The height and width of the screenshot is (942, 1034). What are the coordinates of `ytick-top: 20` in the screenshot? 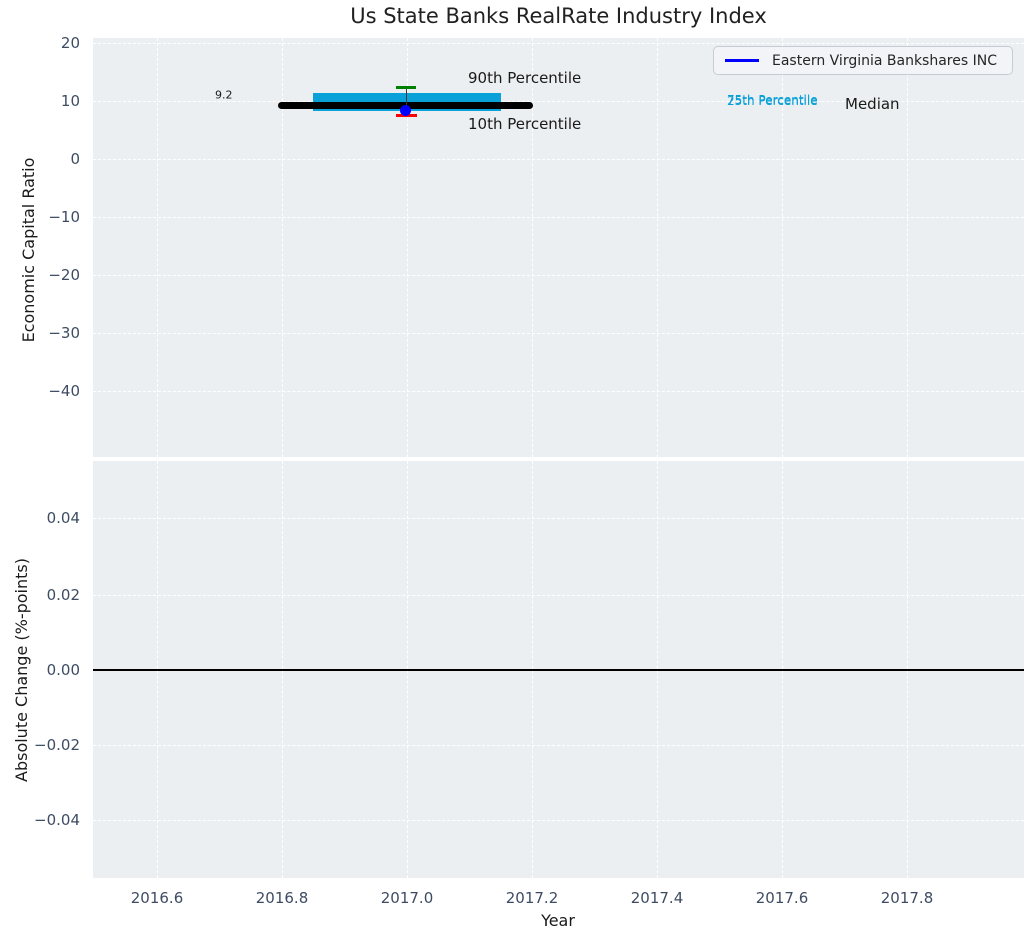 It's located at (70, 43).